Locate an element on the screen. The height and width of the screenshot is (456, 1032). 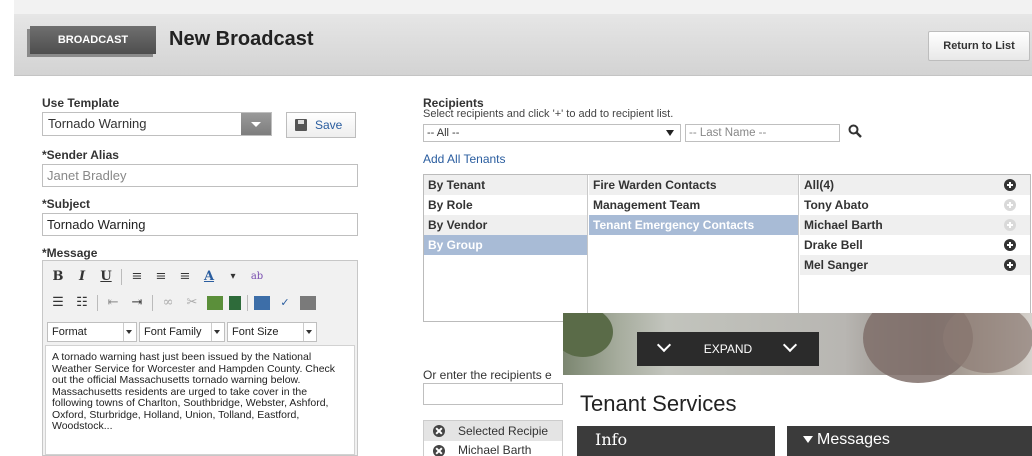
selected-recipients-table: Selected Recipie Michael Barth is located at coordinates (493, 438).